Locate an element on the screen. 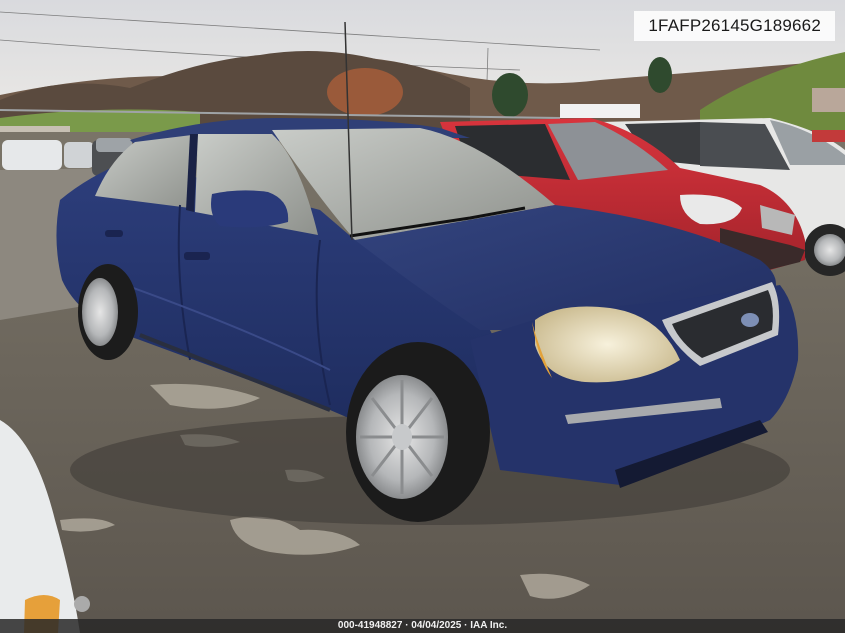 This screenshot has height=633, width=845. photo-footer: 000-41948827 · 04/04/2025 · IAA Inc. is located at coordinates (422, 626).